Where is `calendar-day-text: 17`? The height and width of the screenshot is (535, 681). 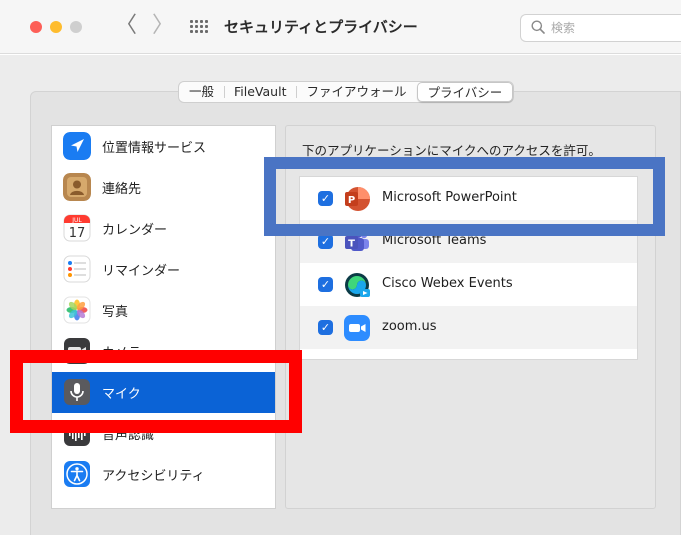 calendar-day-text: 17 is located at coordinates (77, 233).